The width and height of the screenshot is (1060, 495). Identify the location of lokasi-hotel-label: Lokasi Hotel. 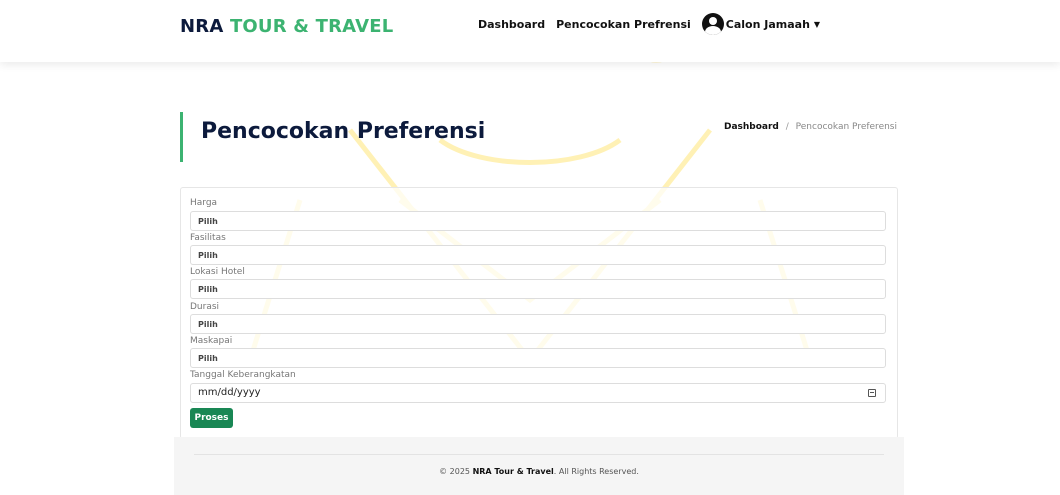
(217, 272).